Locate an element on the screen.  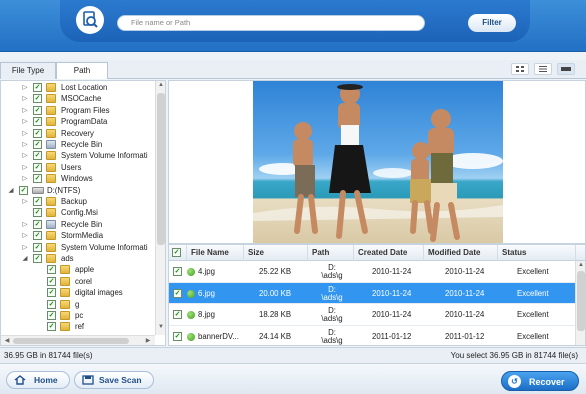
tree-item-label: Recycle Bin is located at coordinates (82, 144).